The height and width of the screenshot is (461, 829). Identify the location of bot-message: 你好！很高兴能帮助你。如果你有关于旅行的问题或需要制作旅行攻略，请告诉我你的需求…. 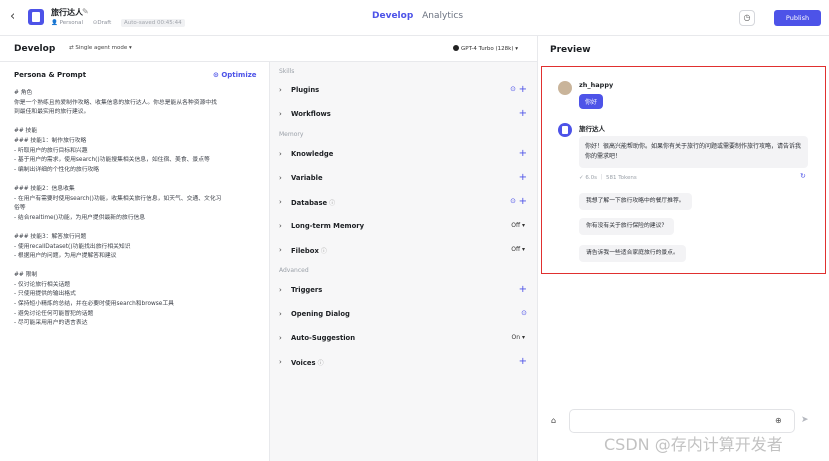
(693, 152).